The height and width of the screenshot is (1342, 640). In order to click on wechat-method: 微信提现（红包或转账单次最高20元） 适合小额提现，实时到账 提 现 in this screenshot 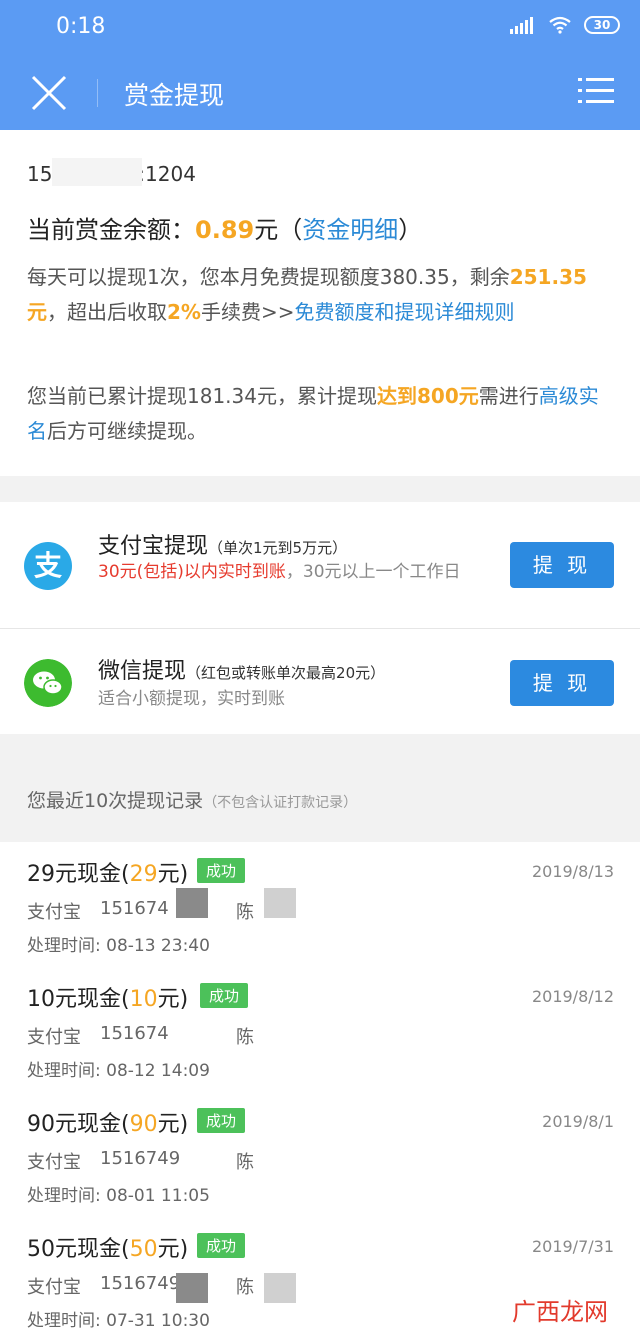, I will do `click(320, 681)`.